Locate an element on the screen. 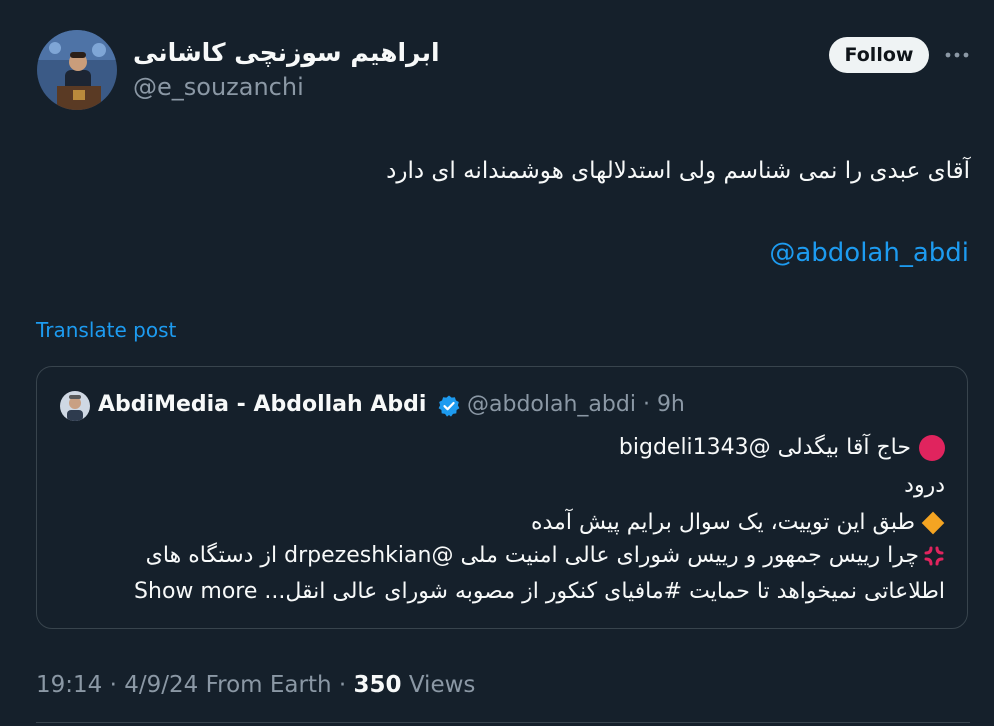 The image size is (994, 726). author-display-name: ابراهیم سوزنچی کاشانی is located at coordinates (286, 52).